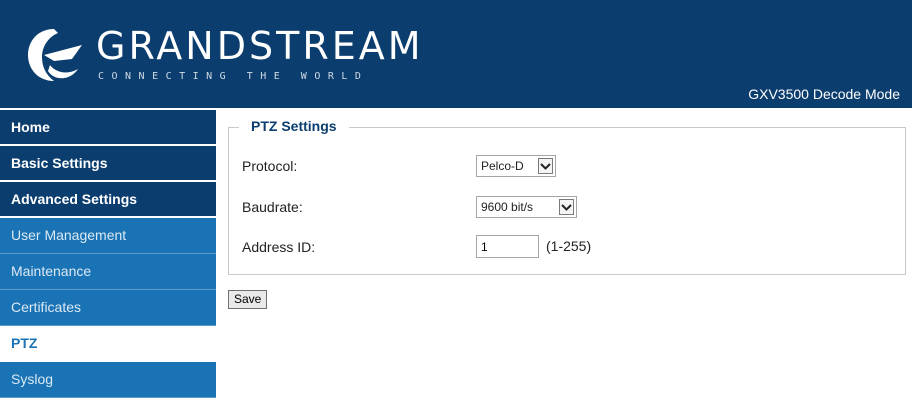 This screenshot has height=398, width=912. Describe the element at coordinates (108, 200) in the screenshot. I see `sidebar-item-advanced-settings: Advanced Settings` at that location.